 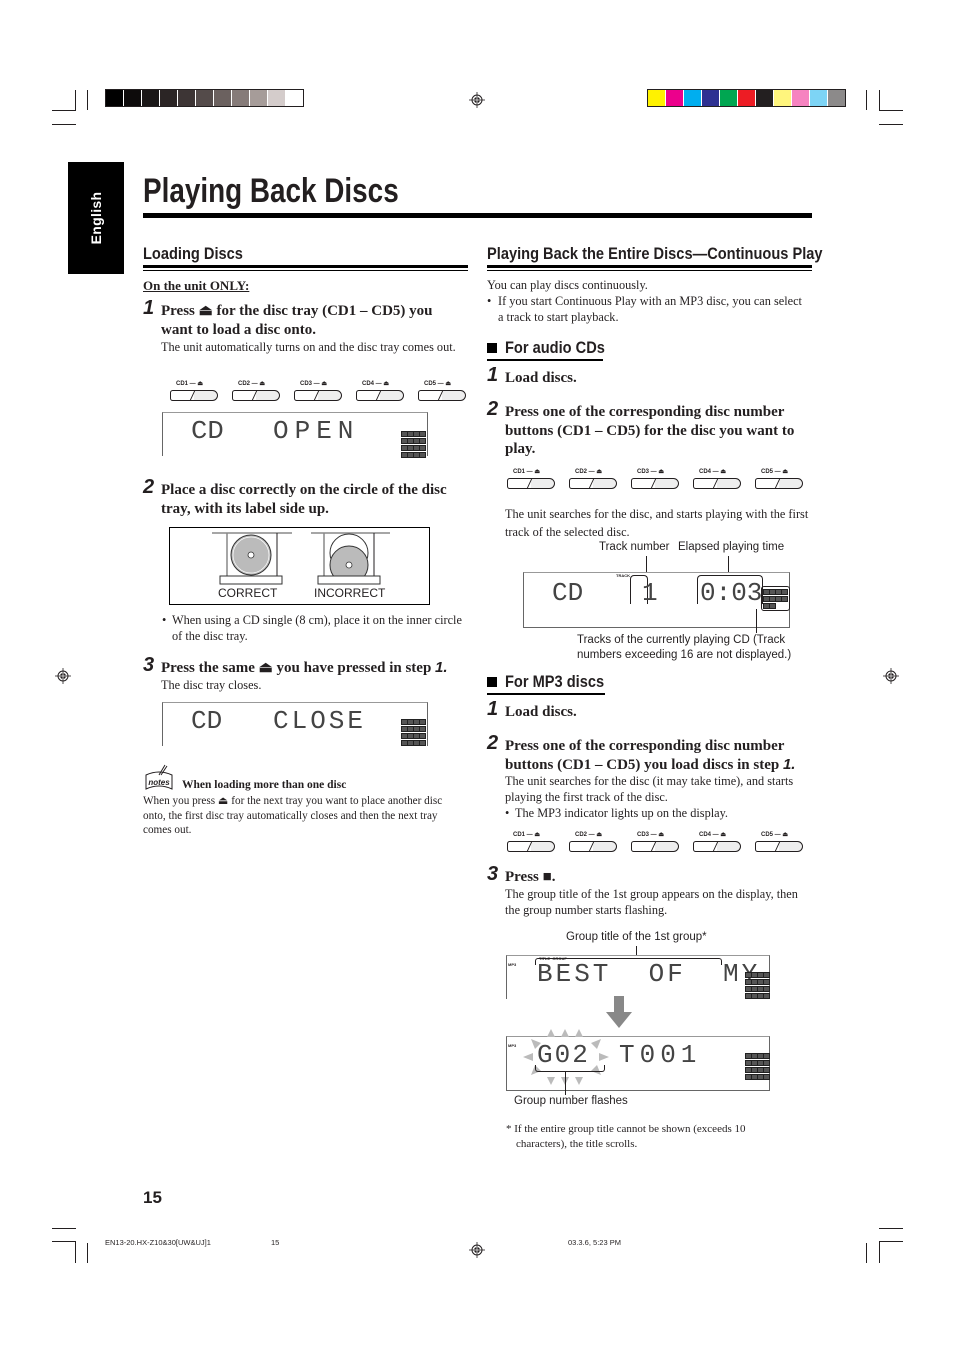 What do you see at coordinates (567, 285) in the screenshot?
I see `intro-text: You can play discs continuously.` at bounding box center [567, 285].